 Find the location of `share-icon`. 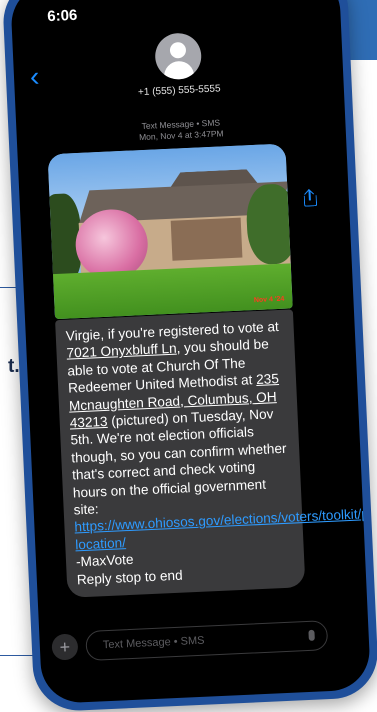

share-icon is located at coordinates (309, 198).